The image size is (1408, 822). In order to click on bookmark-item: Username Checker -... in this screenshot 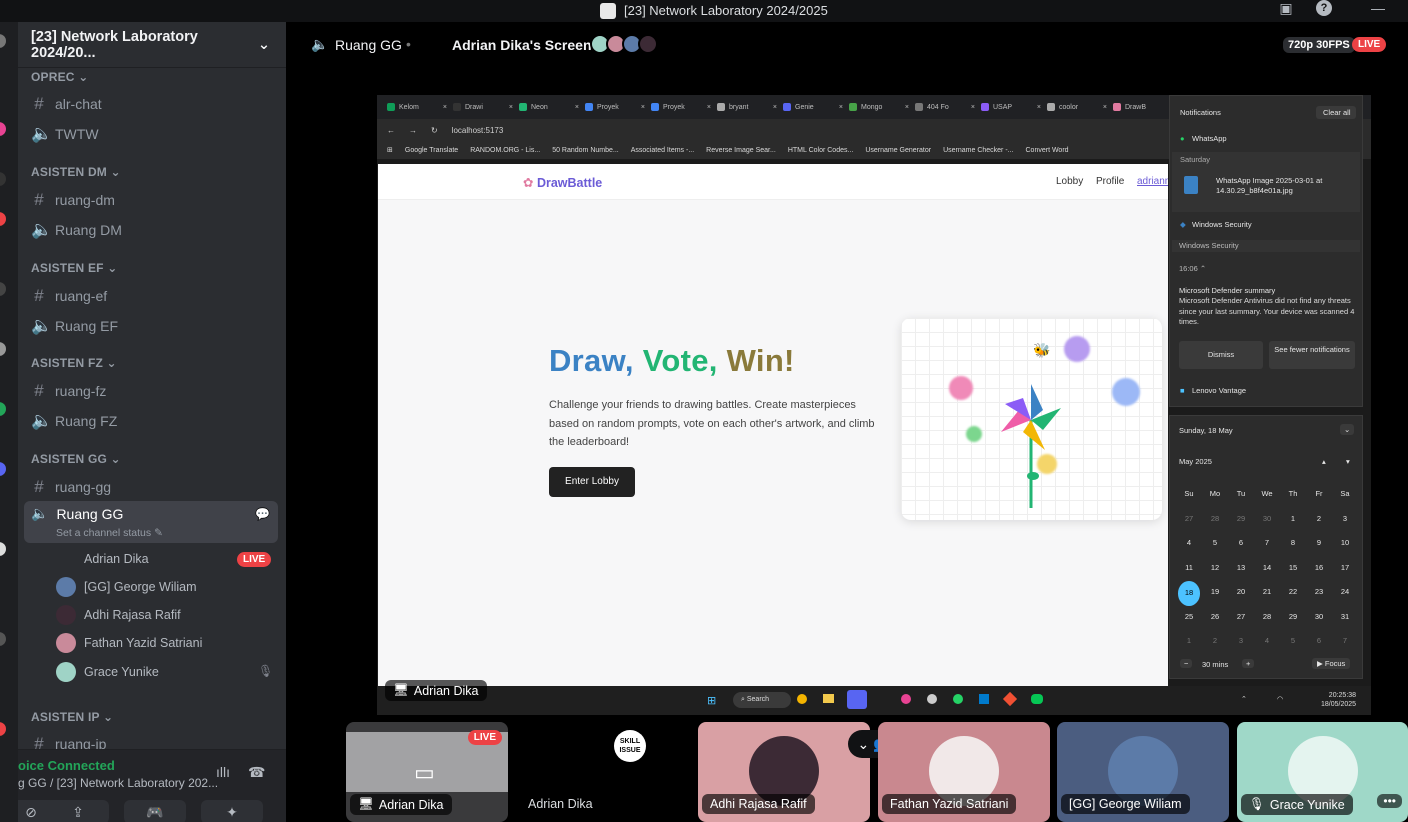, I will do `click(978, 150)`.